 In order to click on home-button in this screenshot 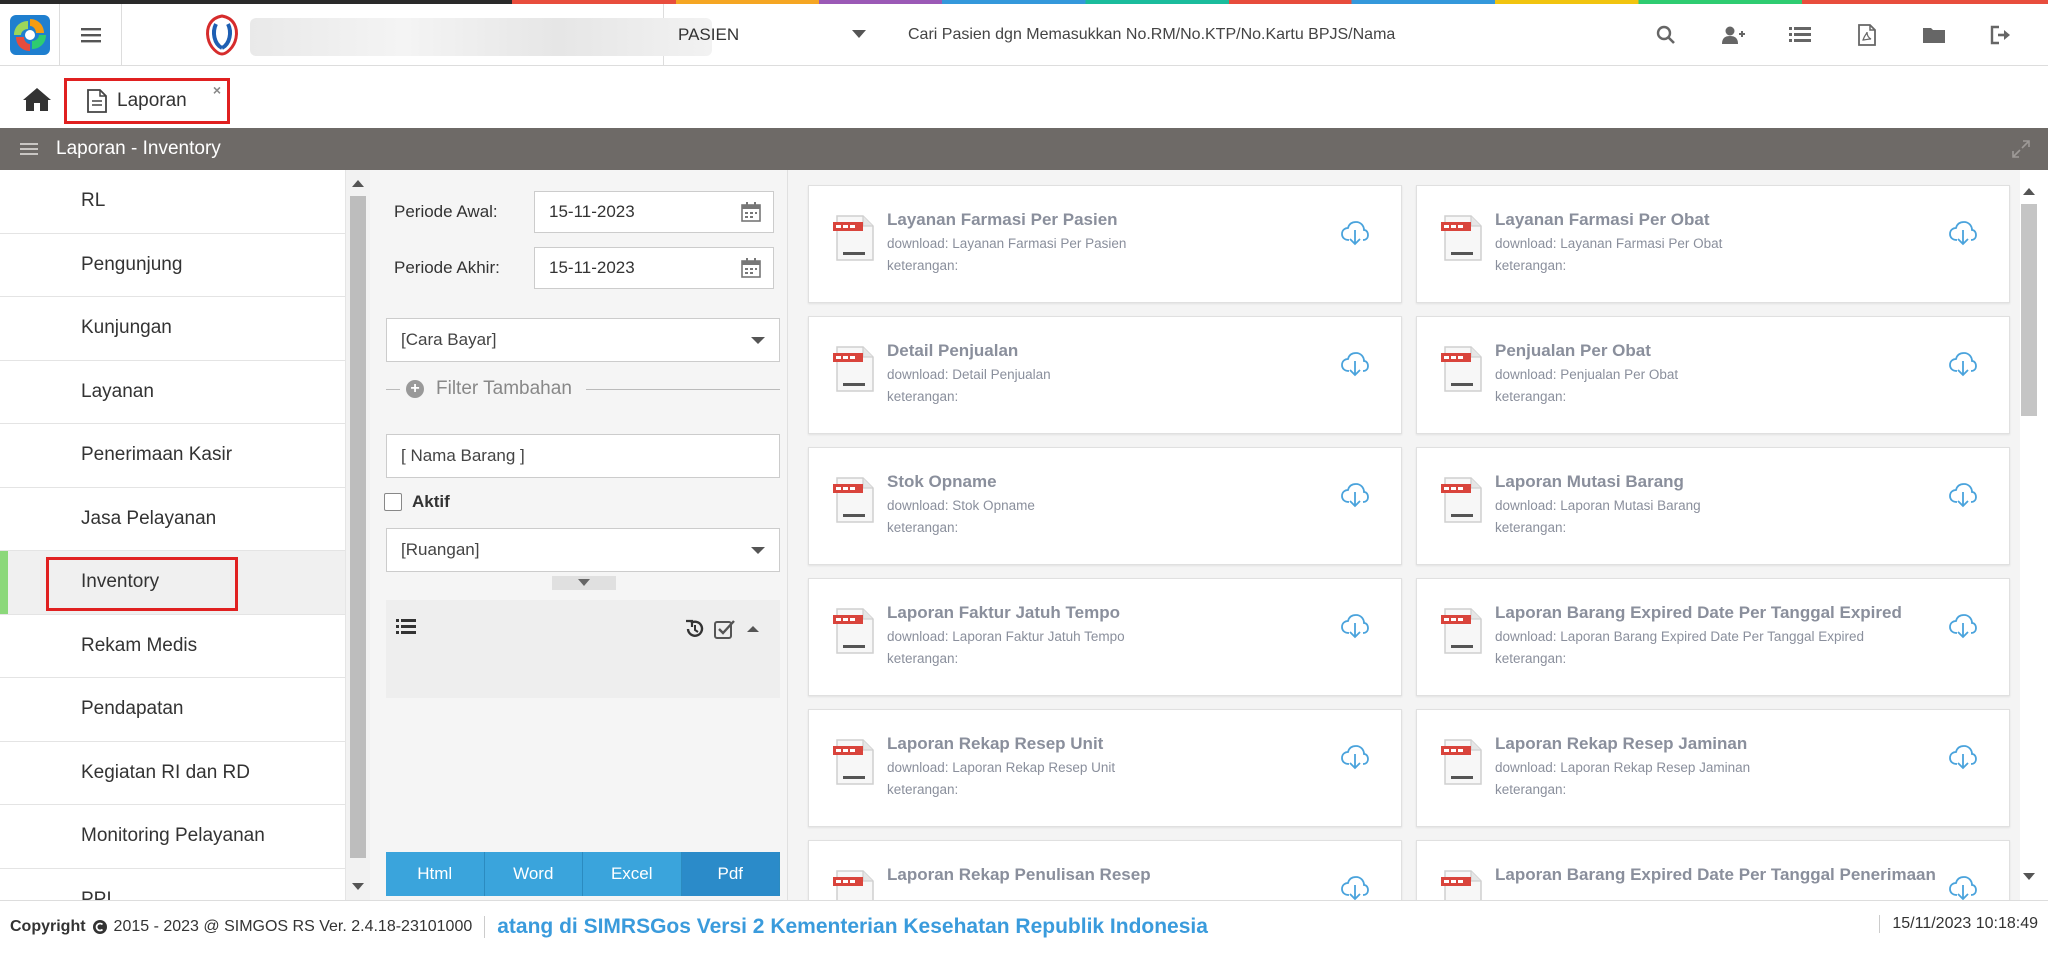, I will do `click(37, 101)`.